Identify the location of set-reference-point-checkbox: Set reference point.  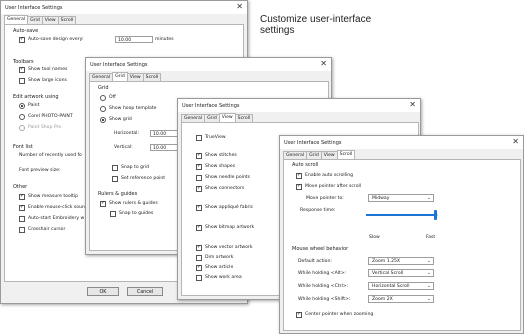
(138, 178).